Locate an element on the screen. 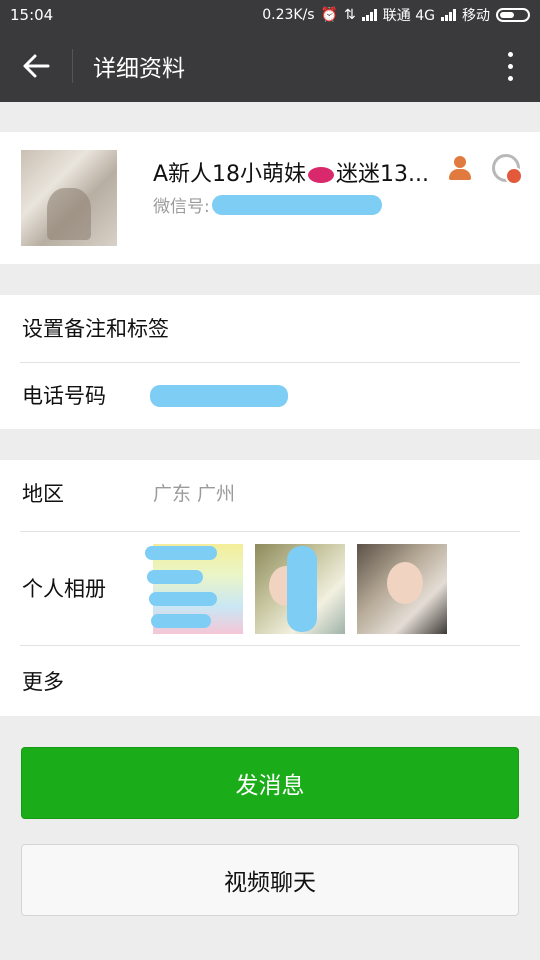 Image resolution: width=540 pixels, height=960 pixels. wechat-id-redacted is located at coordinates (296, 204).